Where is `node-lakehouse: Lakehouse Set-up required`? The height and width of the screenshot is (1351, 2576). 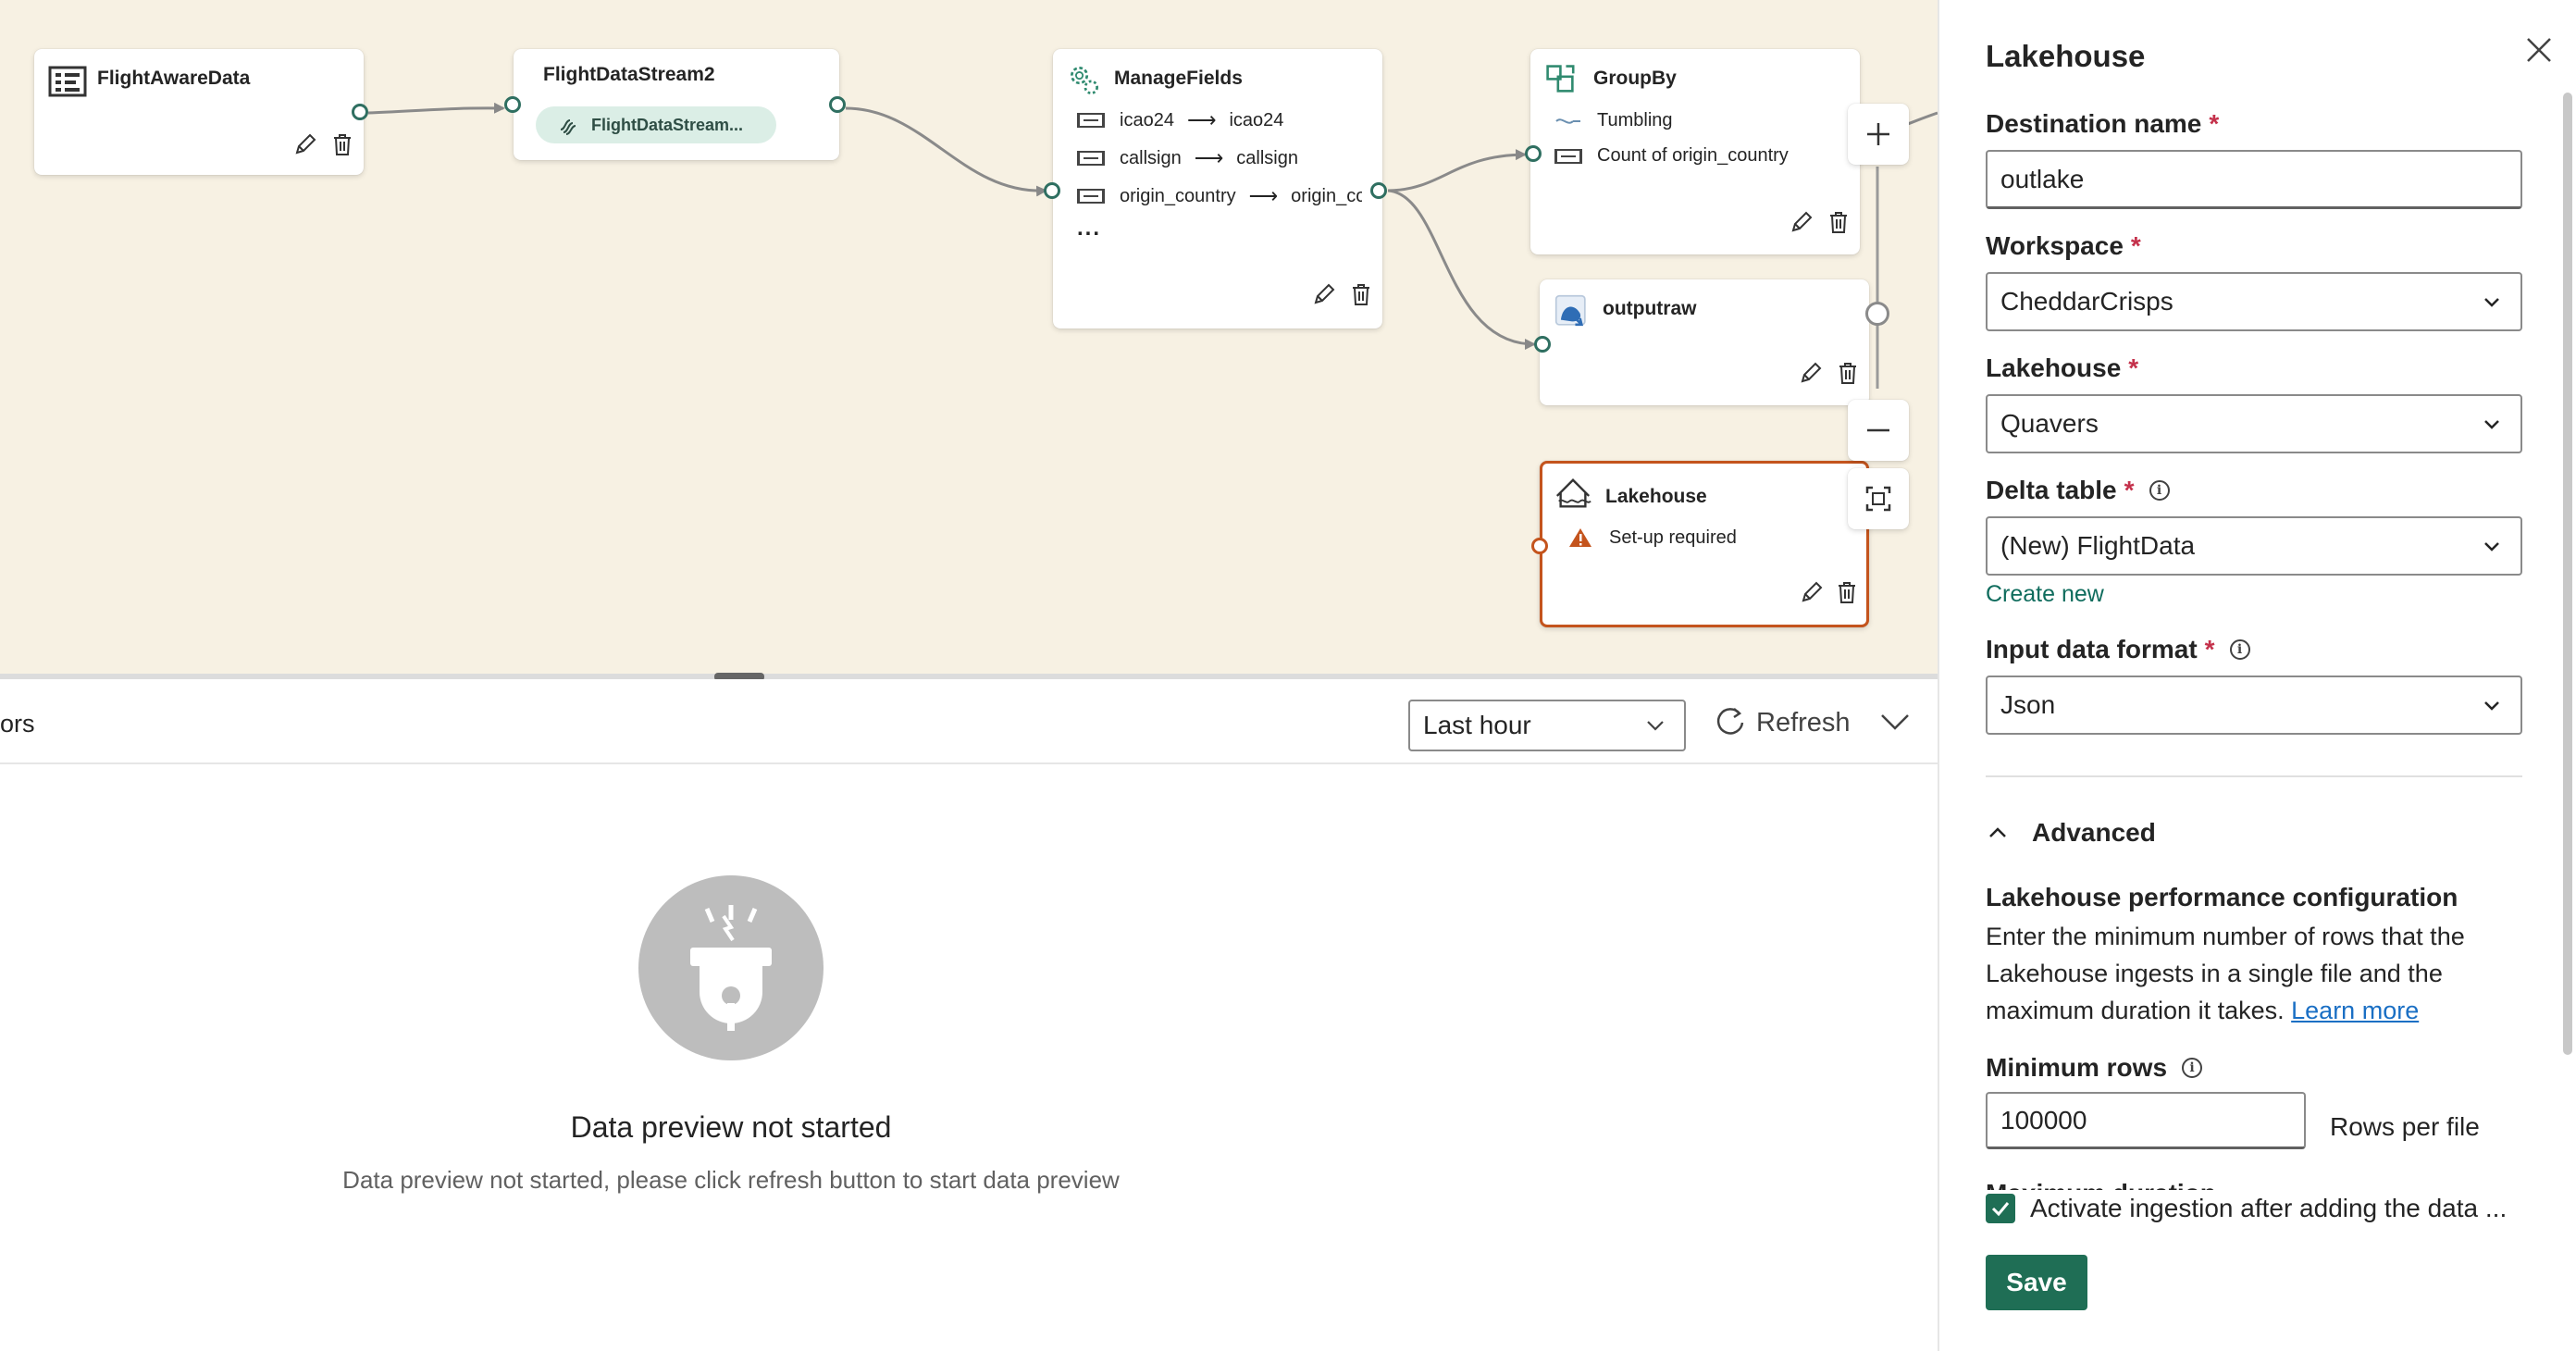
node-lakehouse: Lakehouse Set-up required is located at coordinates (1700, 544).